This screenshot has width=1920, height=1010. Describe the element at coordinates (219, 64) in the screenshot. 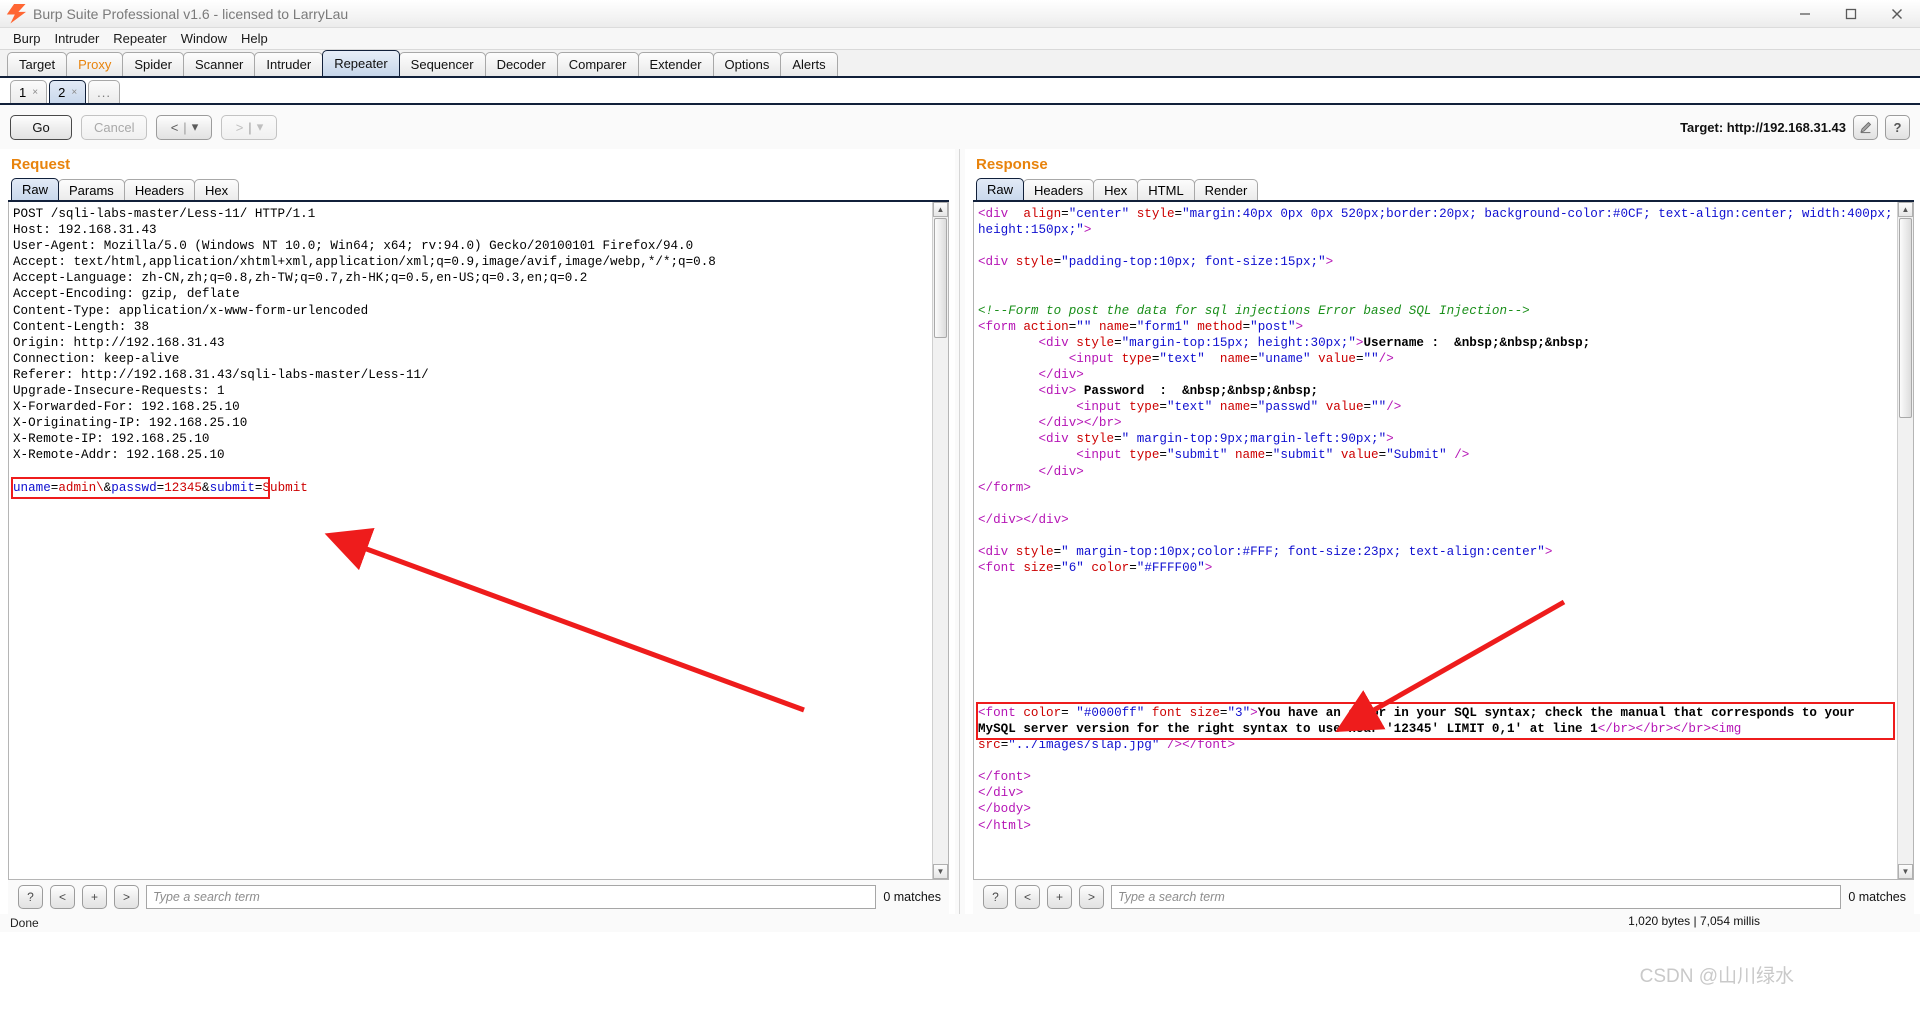

I see `tab-scanner: Scanner` at that location.